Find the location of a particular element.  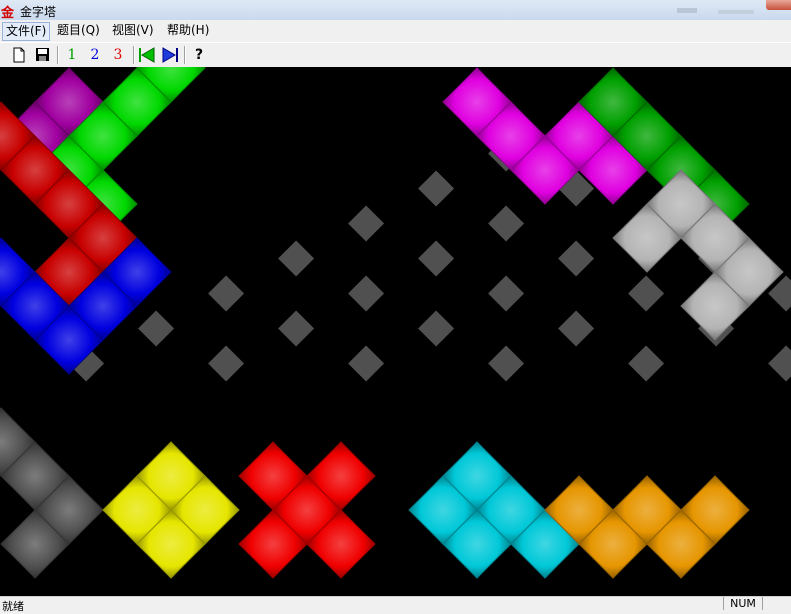

gray-piece is located at coordinates (52, 493).